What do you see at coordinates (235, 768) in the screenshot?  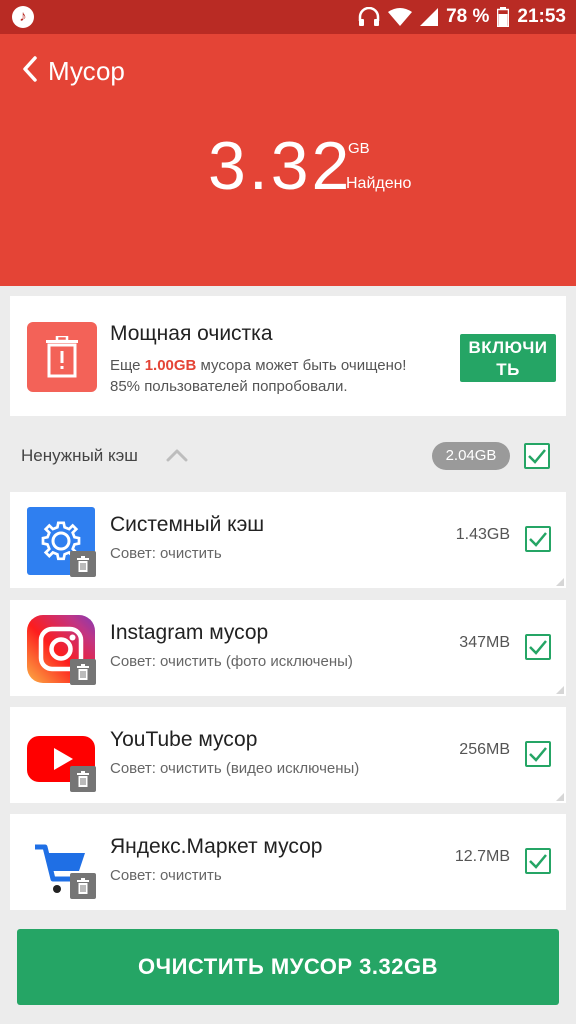 I see `item-hint: Совет: очистить (видео исключены)` at bounding box center [235, 768].